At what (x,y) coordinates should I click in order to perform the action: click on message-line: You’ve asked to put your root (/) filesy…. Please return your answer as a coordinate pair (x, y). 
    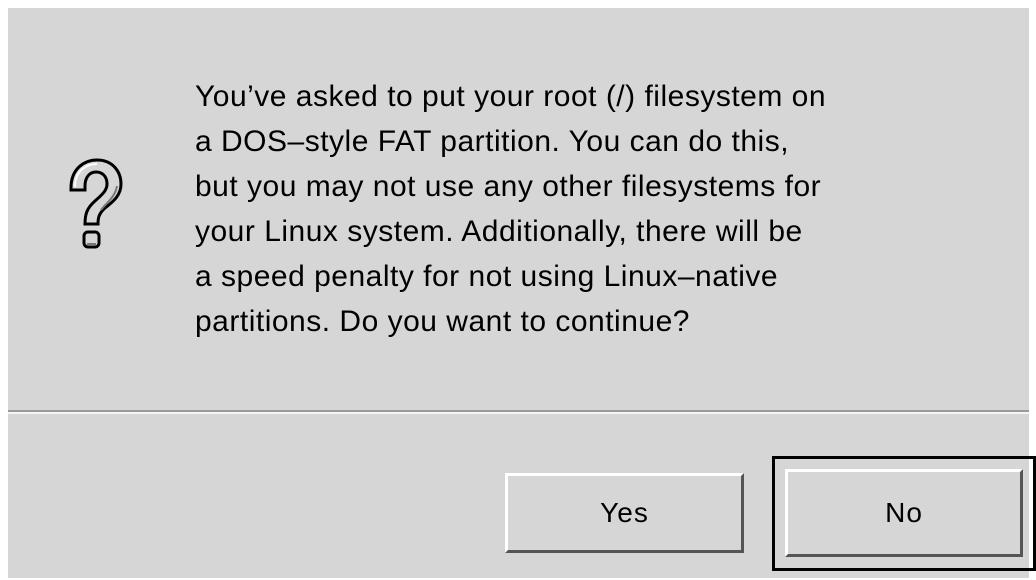
    Looking at the image, I should click on (511, 96).